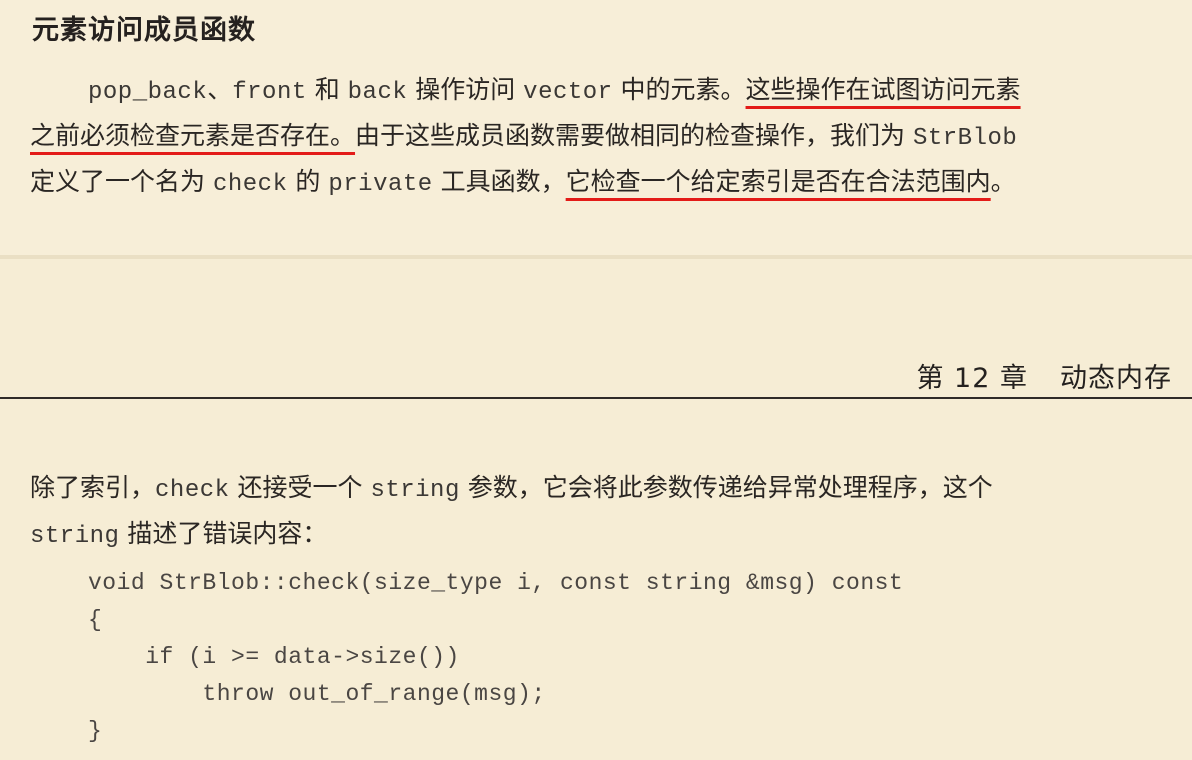 This screenshot has width=1192, height=760. What do you see at coordinates (223, 533) in the screenshot?
I see `text-run: 描述了错误内容：` at bounding box center [223, 533].